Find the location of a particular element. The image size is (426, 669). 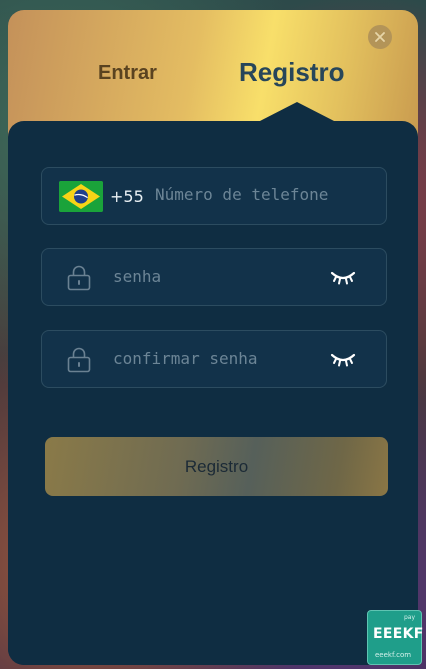

password-field is located at coordinates (214, 277).